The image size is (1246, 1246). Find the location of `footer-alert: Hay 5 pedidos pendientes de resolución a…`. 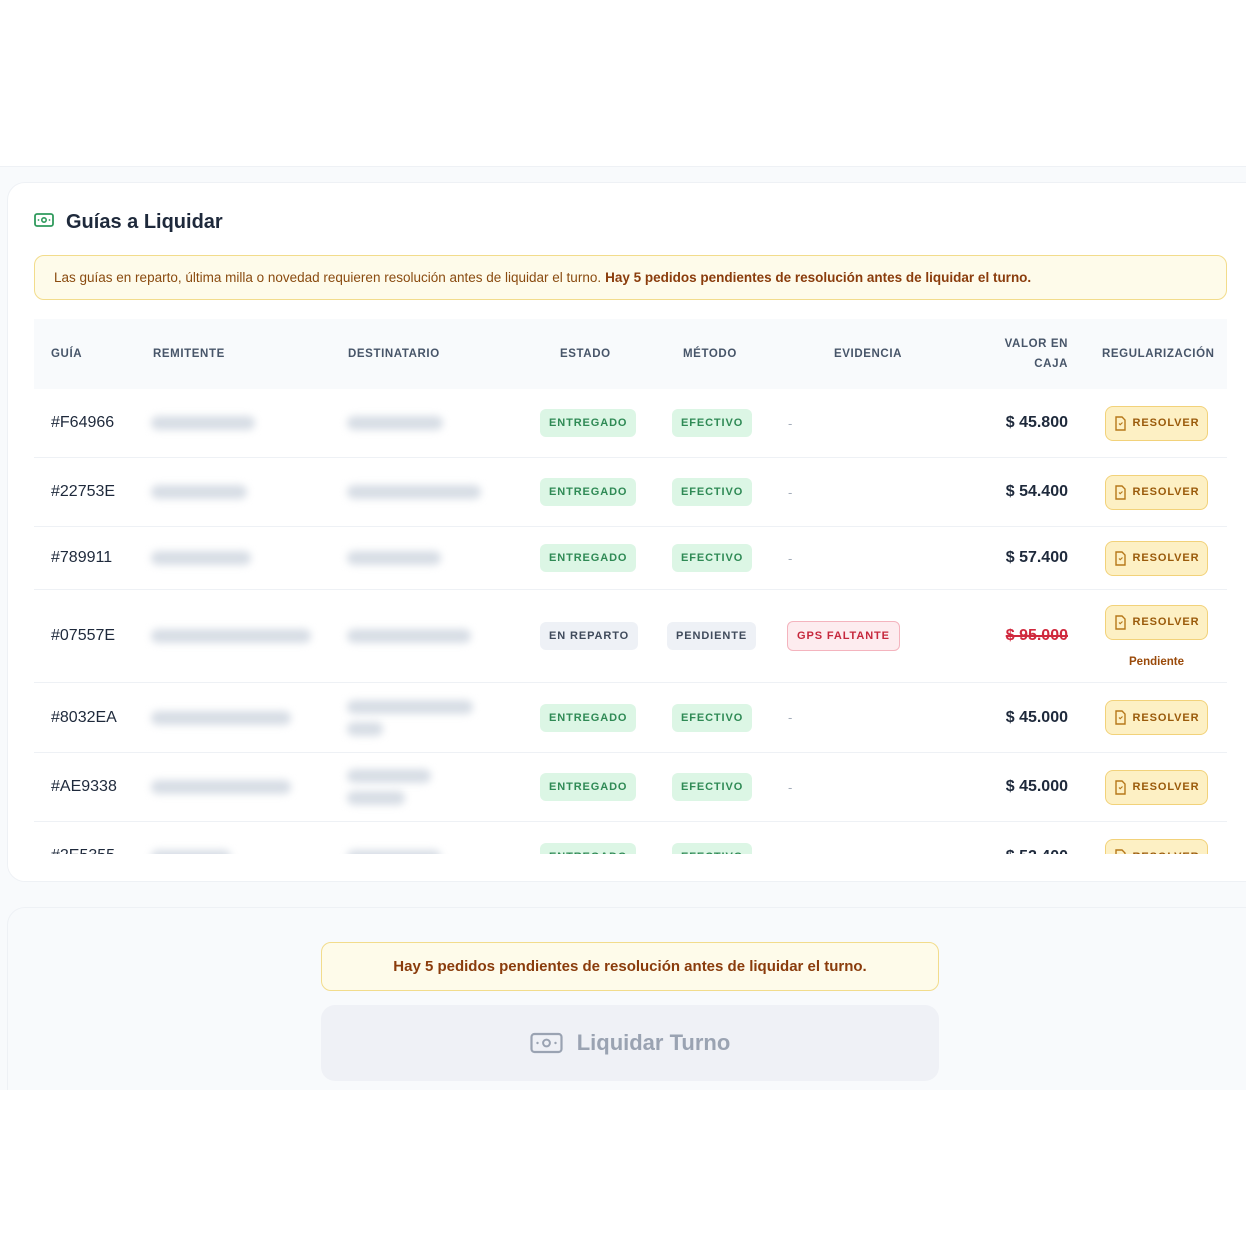

footer-alert: Hay 5 pedidos pendientes de resolución a… is located at coordinates (630, 966).